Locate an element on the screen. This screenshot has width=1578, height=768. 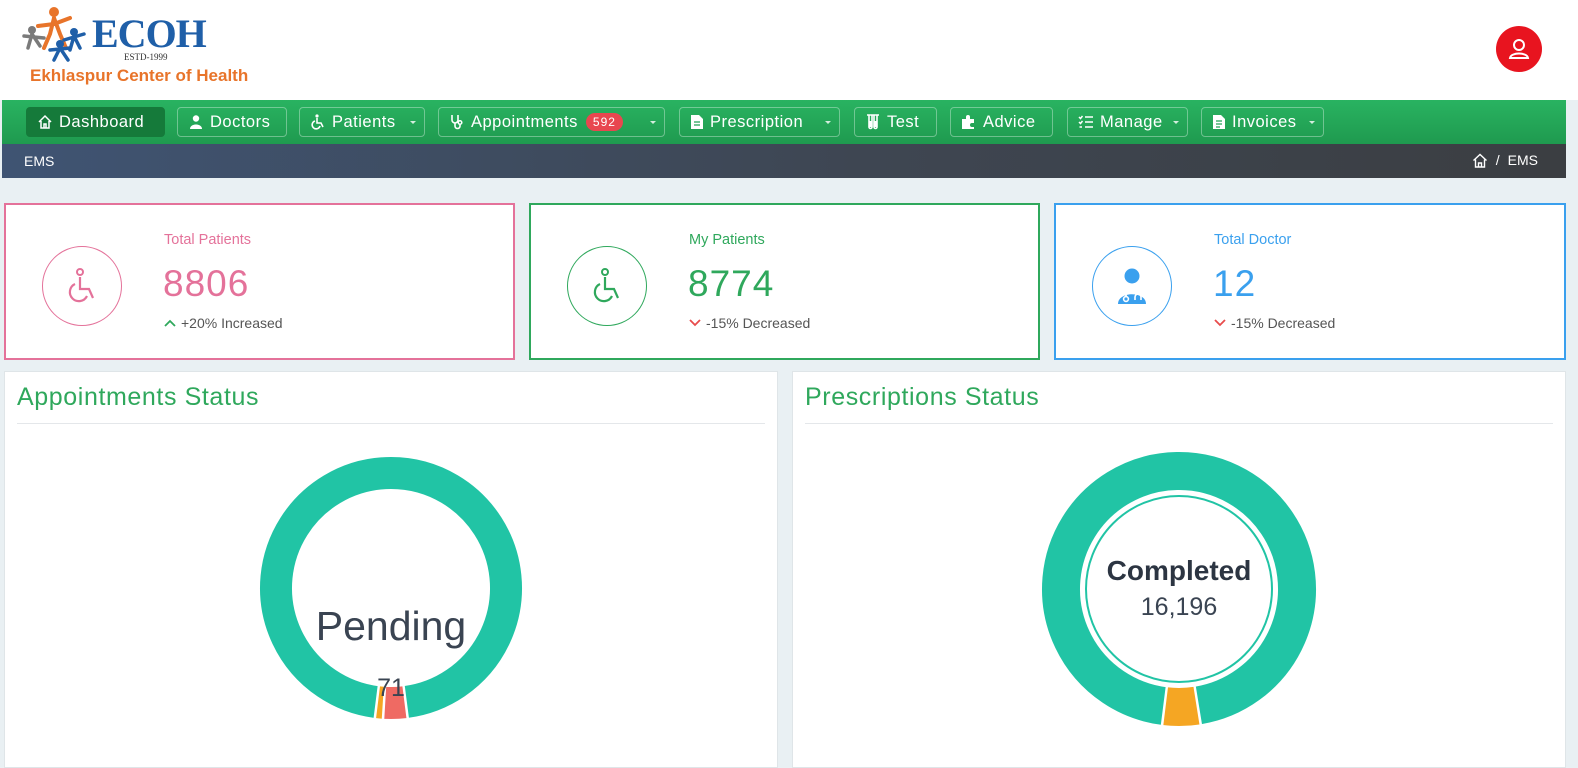
nav-prescription: Prescription is located at coordinates (759, 122).